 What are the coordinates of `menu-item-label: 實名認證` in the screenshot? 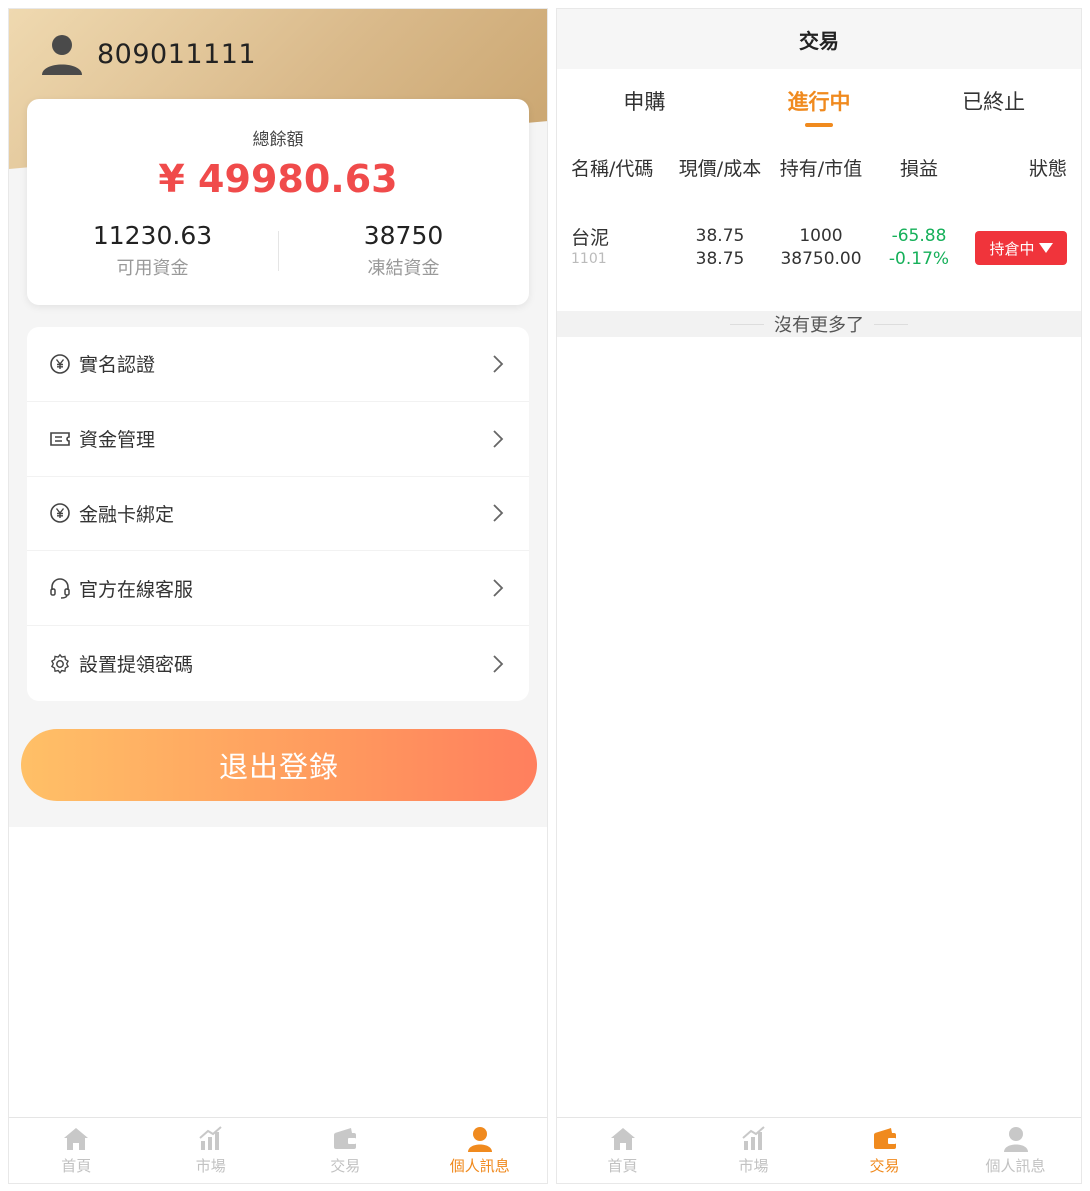 It's located at (117, 365).